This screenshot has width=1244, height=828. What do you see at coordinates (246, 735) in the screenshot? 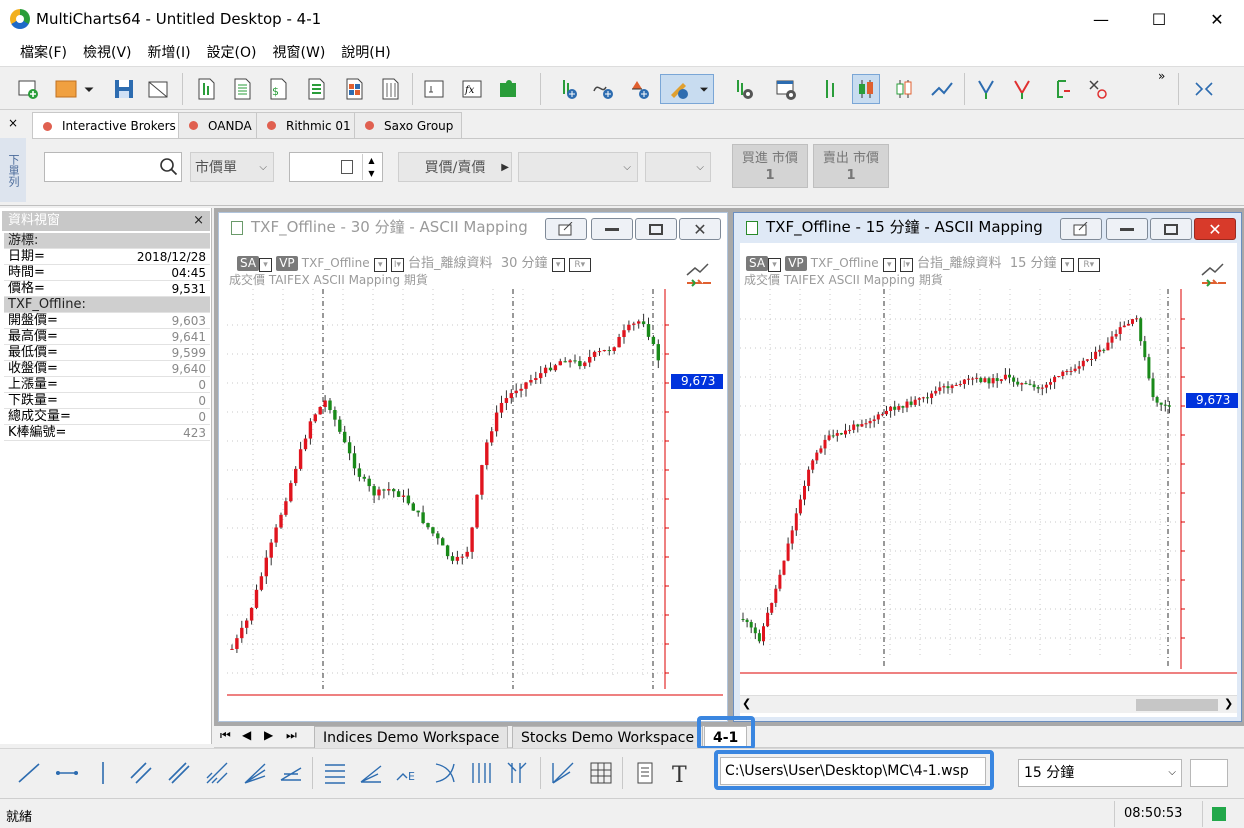
I see `prev-tab-icon: ◀` at bounding box center [246, 735].